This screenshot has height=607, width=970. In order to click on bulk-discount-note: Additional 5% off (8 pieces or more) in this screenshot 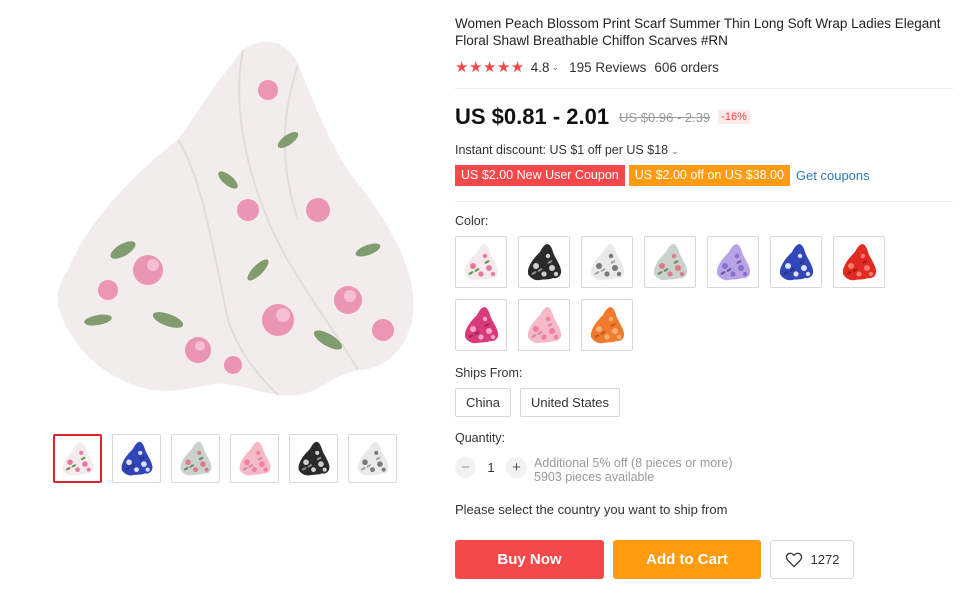, I will do `click(633, 463)`.